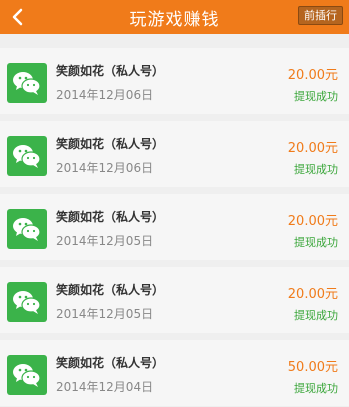 This screenshot has width=349, height=407. Describe the element at coordinates (320, 15) in the screenshot. I see `rank-button: 前插行` at that location.